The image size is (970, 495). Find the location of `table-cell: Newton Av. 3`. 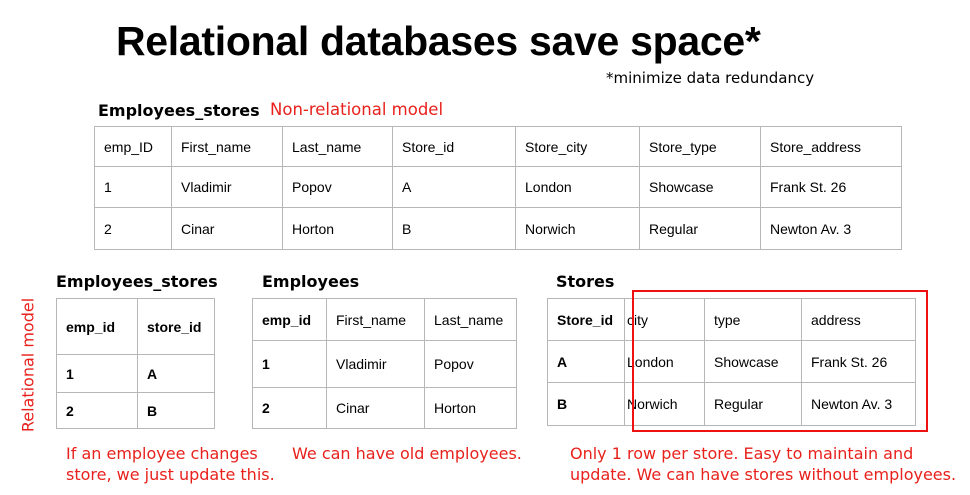

table-cell: Newton Av. 3 is located at coordinates (831, 228).